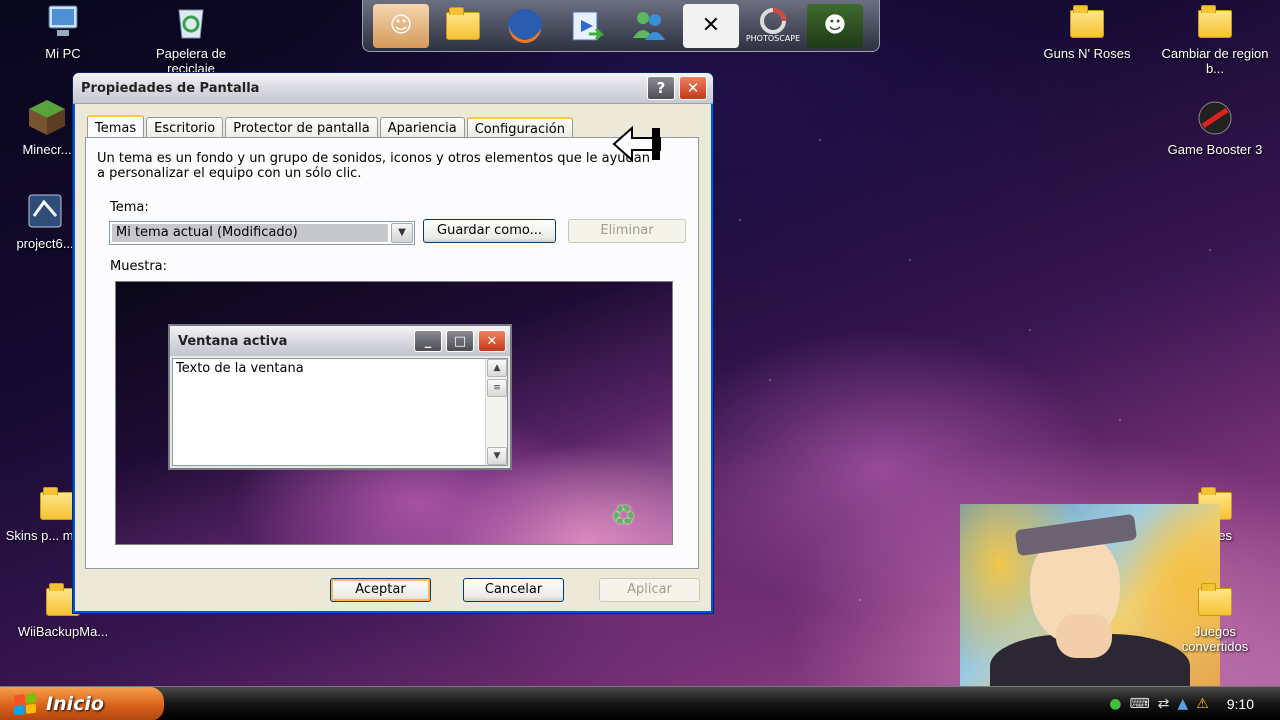 The image size is (1280, 720). What do you see at coordinates (129, 207) in the screenshot?
I see `theme-label: Tema:` at bounding box center [129, 207].